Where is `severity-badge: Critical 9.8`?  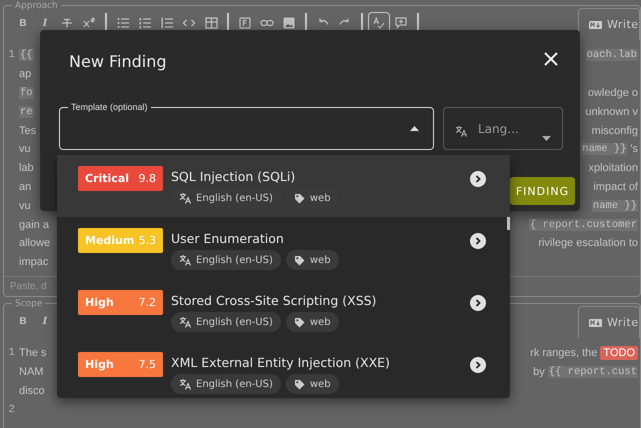
severity-badge: Critical 9.8 is located at coordinates (120, 178).